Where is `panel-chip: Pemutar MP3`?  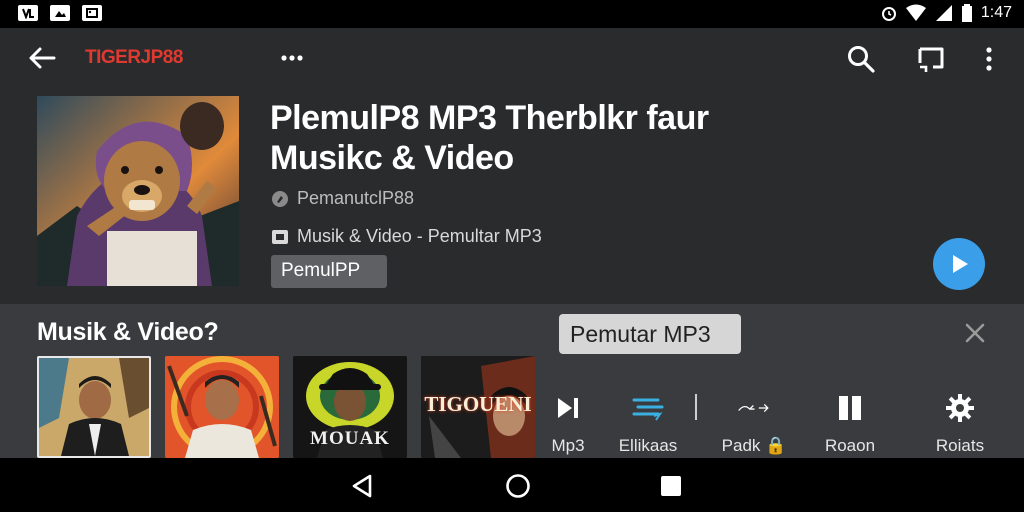 panel-chip: Pemutar MP3 is located at coordinates (650, 334).